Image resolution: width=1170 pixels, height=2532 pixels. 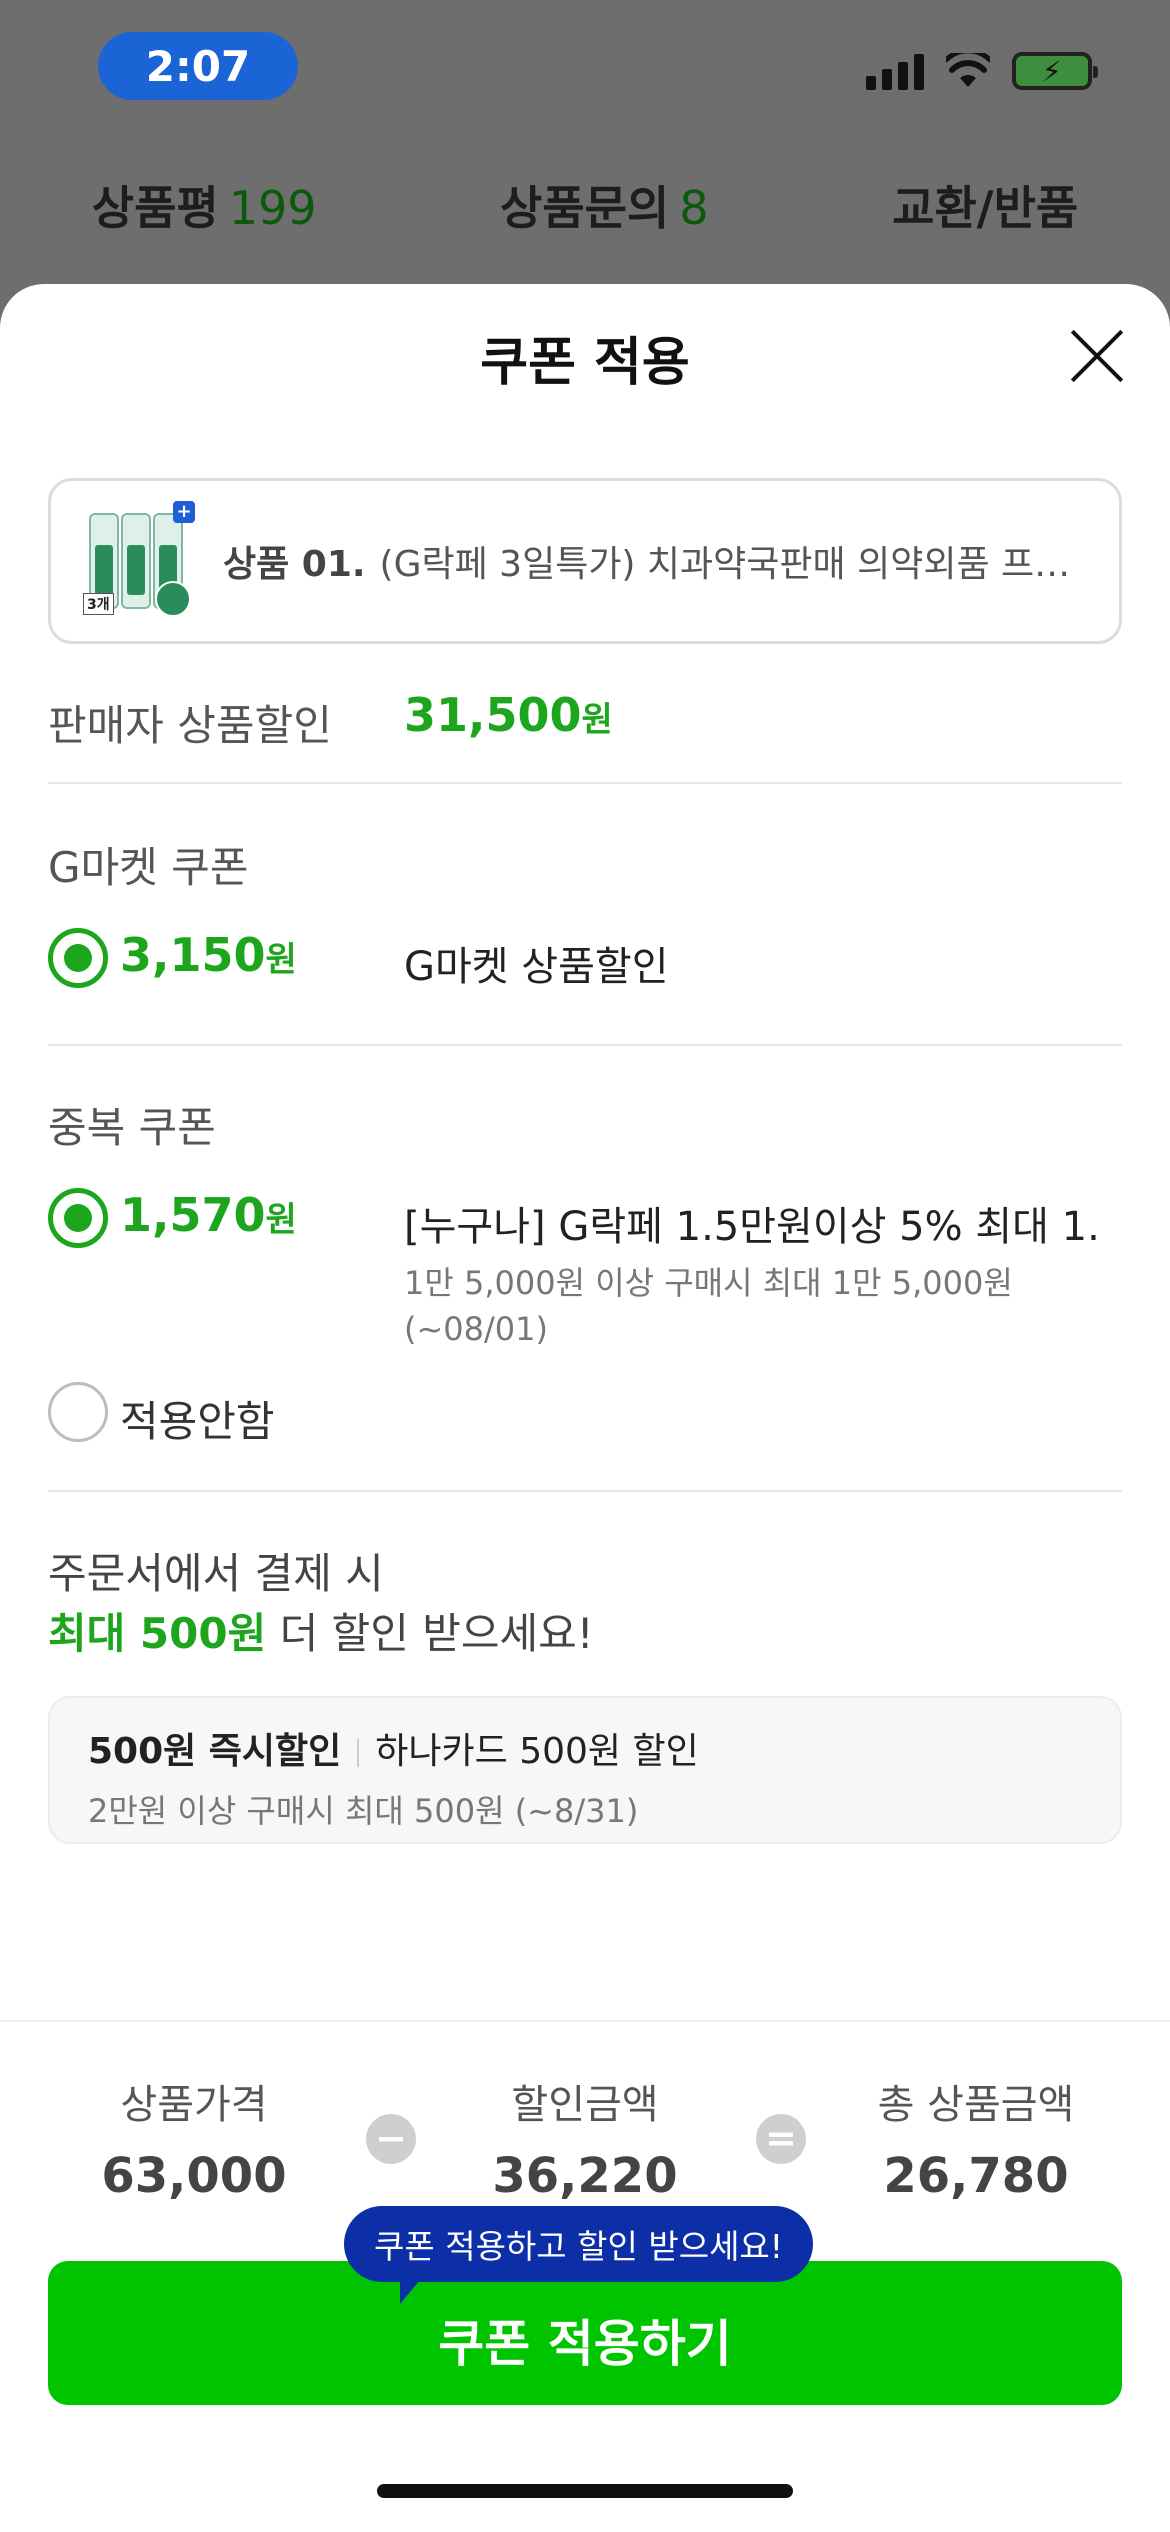 What do you see at coordinates (194, 2143) in the screenshot?
I see `product-price: 상품가격 63,000` at bounding box center [194, 2143].